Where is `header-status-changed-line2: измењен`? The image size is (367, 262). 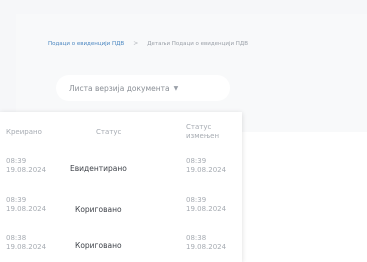
header-status-changed-line2: измењен is located at coordinates (203, 136).